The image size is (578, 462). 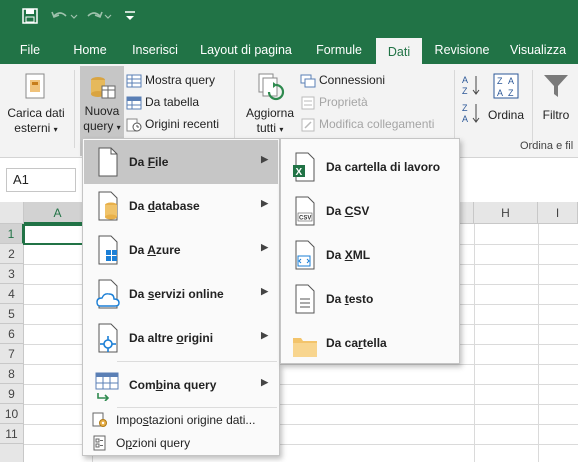 I want to click on sort-za-button: ZA, so click(x=472, y=113).